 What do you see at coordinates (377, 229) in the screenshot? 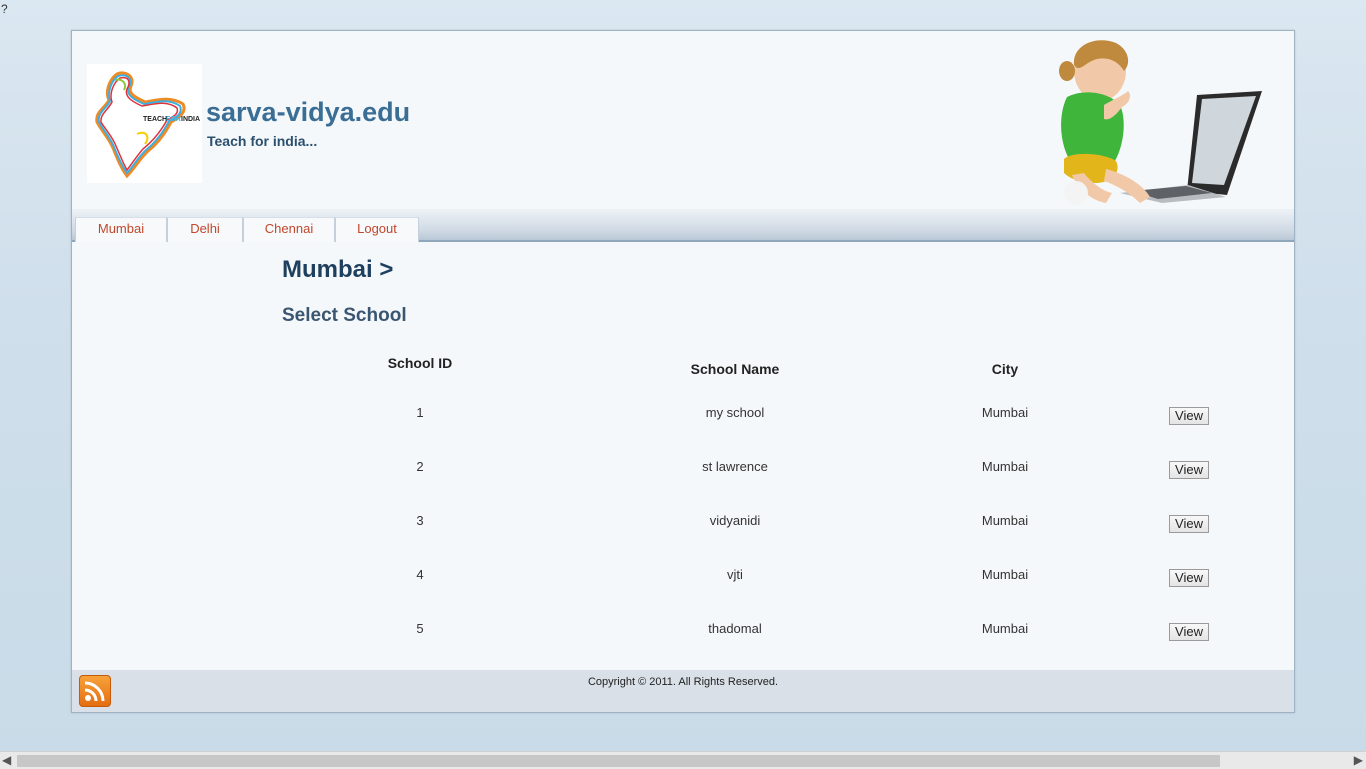
I see `tab-logout: Logout` at bounding box center [377, 229].